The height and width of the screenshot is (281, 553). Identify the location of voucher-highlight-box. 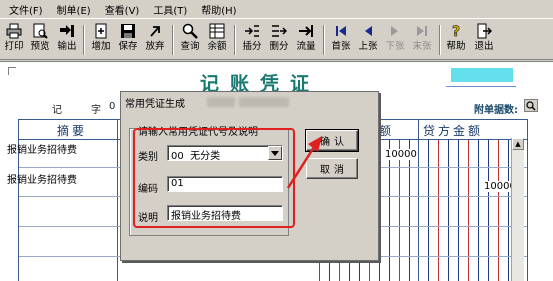
(482, 75).